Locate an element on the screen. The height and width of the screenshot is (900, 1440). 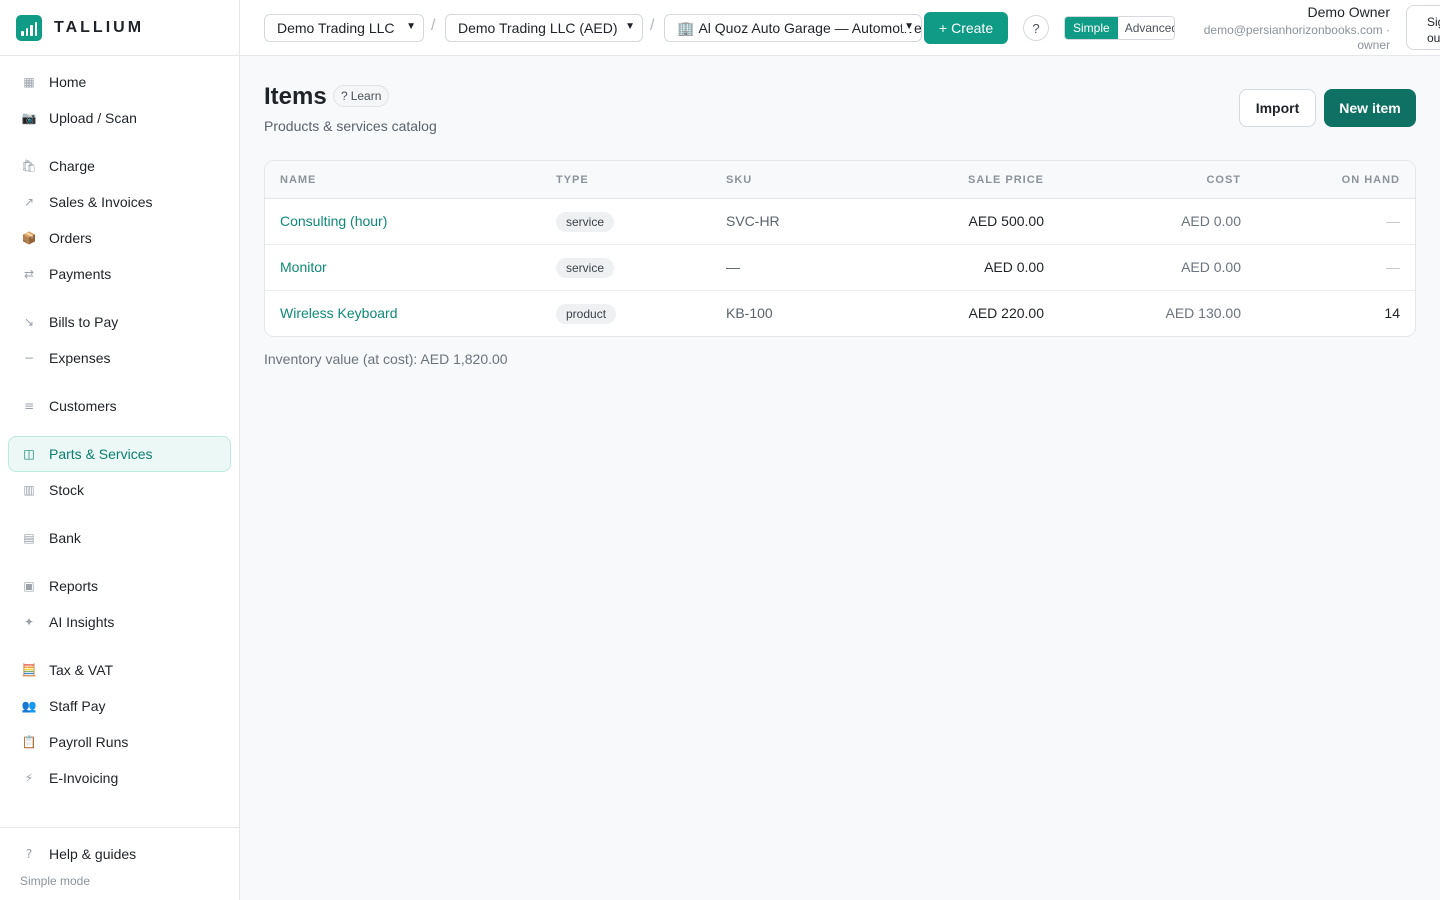
sidebar-item-stock: ▥ Stock is located at coordinates (119, 490).